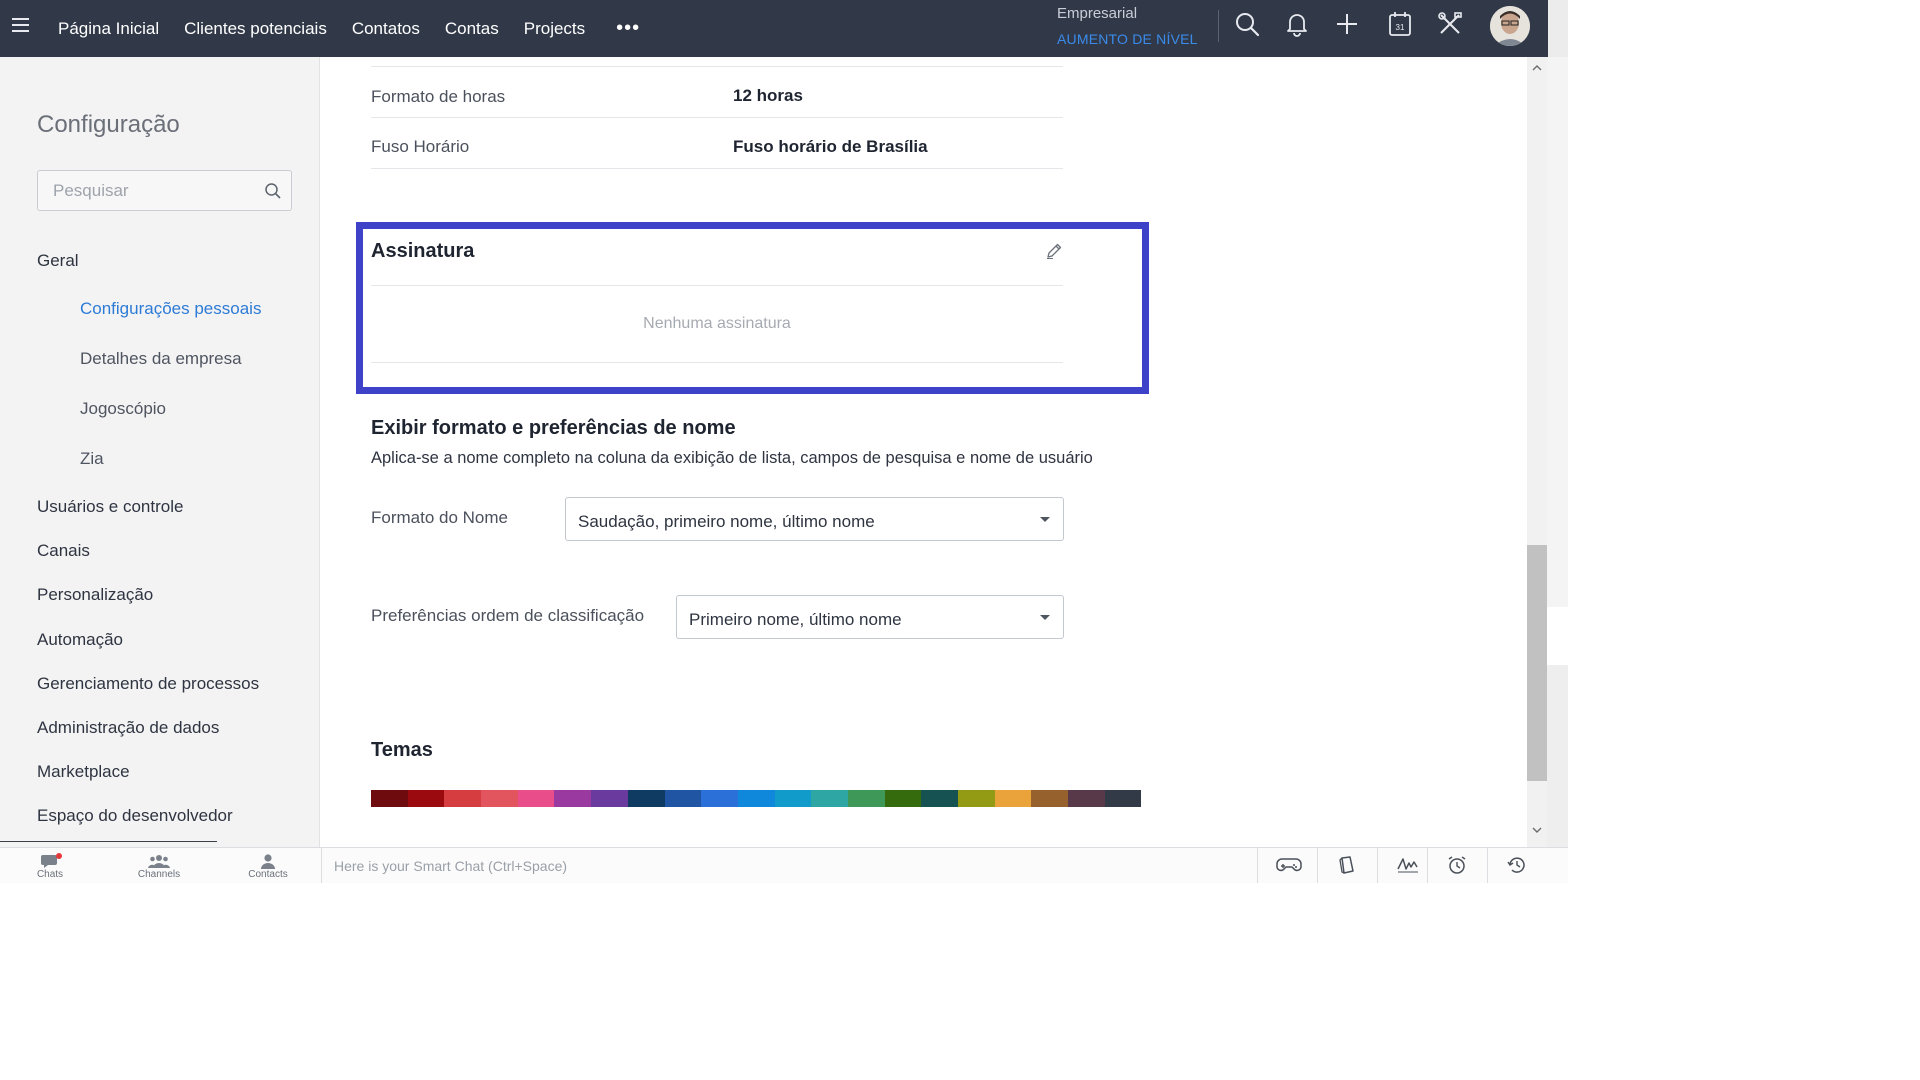 This screenshot has height=1080, width=1920. Describe the element at coordinates (170, 309) in the screenshot. I see `sidebar-item-personal-settings: Configurações pessoais` at that location.